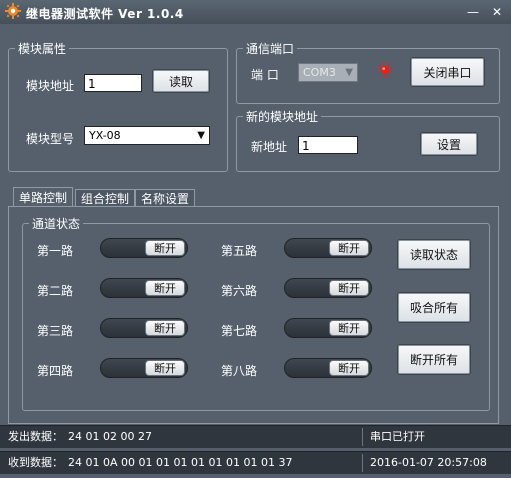  Describe the element at coordinates (181, 81) in the screenshot. I see `read-address-button: 读取` at that location.